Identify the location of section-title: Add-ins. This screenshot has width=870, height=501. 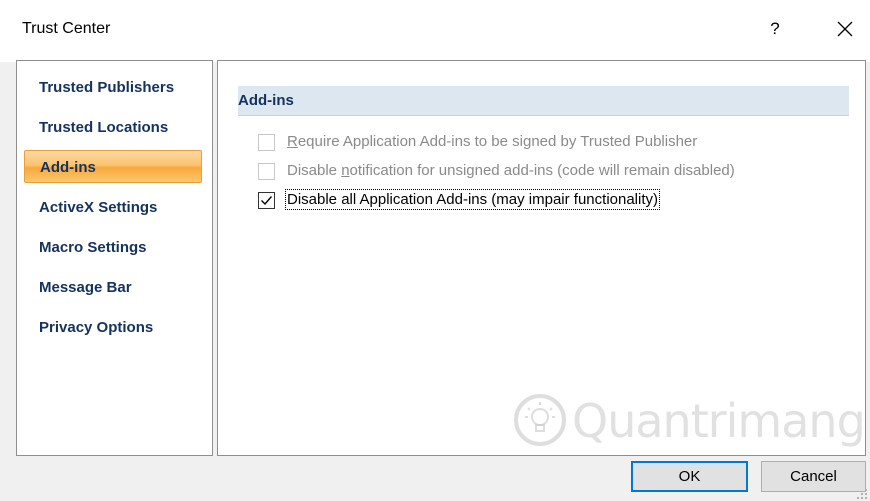
(266, 100).